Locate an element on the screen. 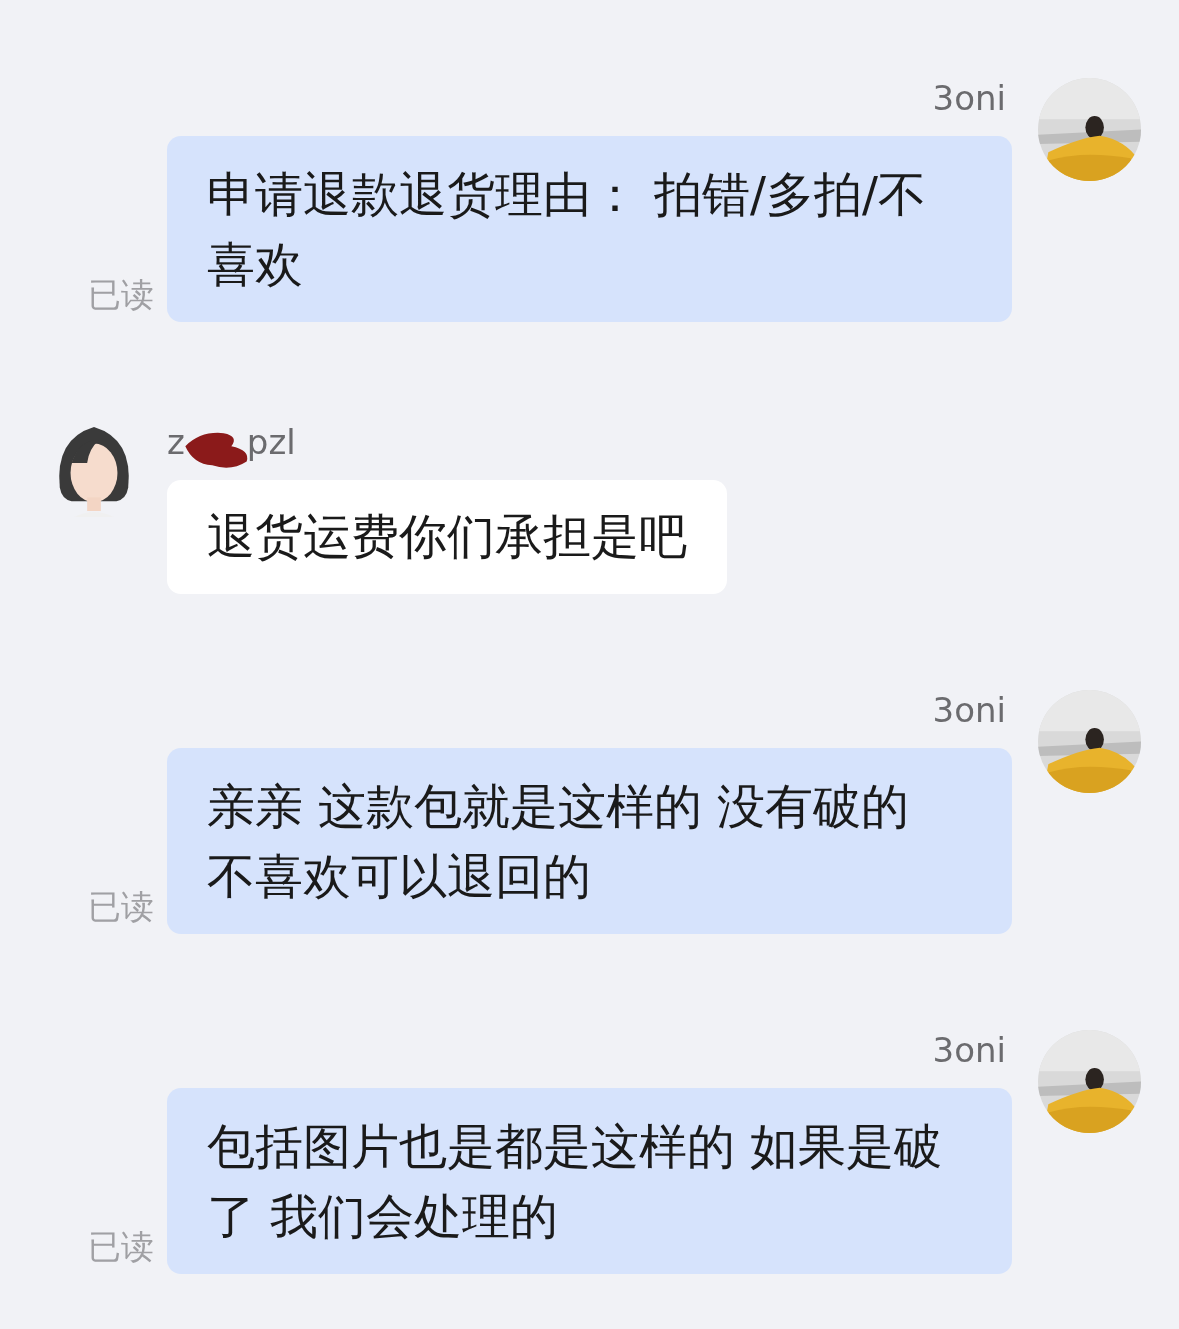 The image size is (1179, 1329). message-bubble: 包括图片也是都是这样的 如果是破了 我们会处理的 is located at coordinates (589, 1181).